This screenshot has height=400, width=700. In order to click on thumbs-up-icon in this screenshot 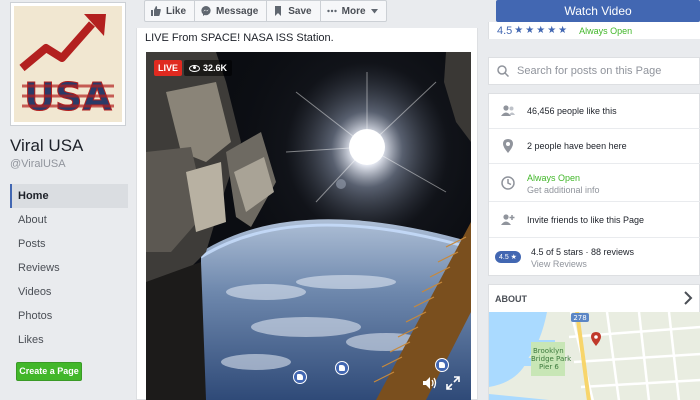, I will do `click(156, 11)`.